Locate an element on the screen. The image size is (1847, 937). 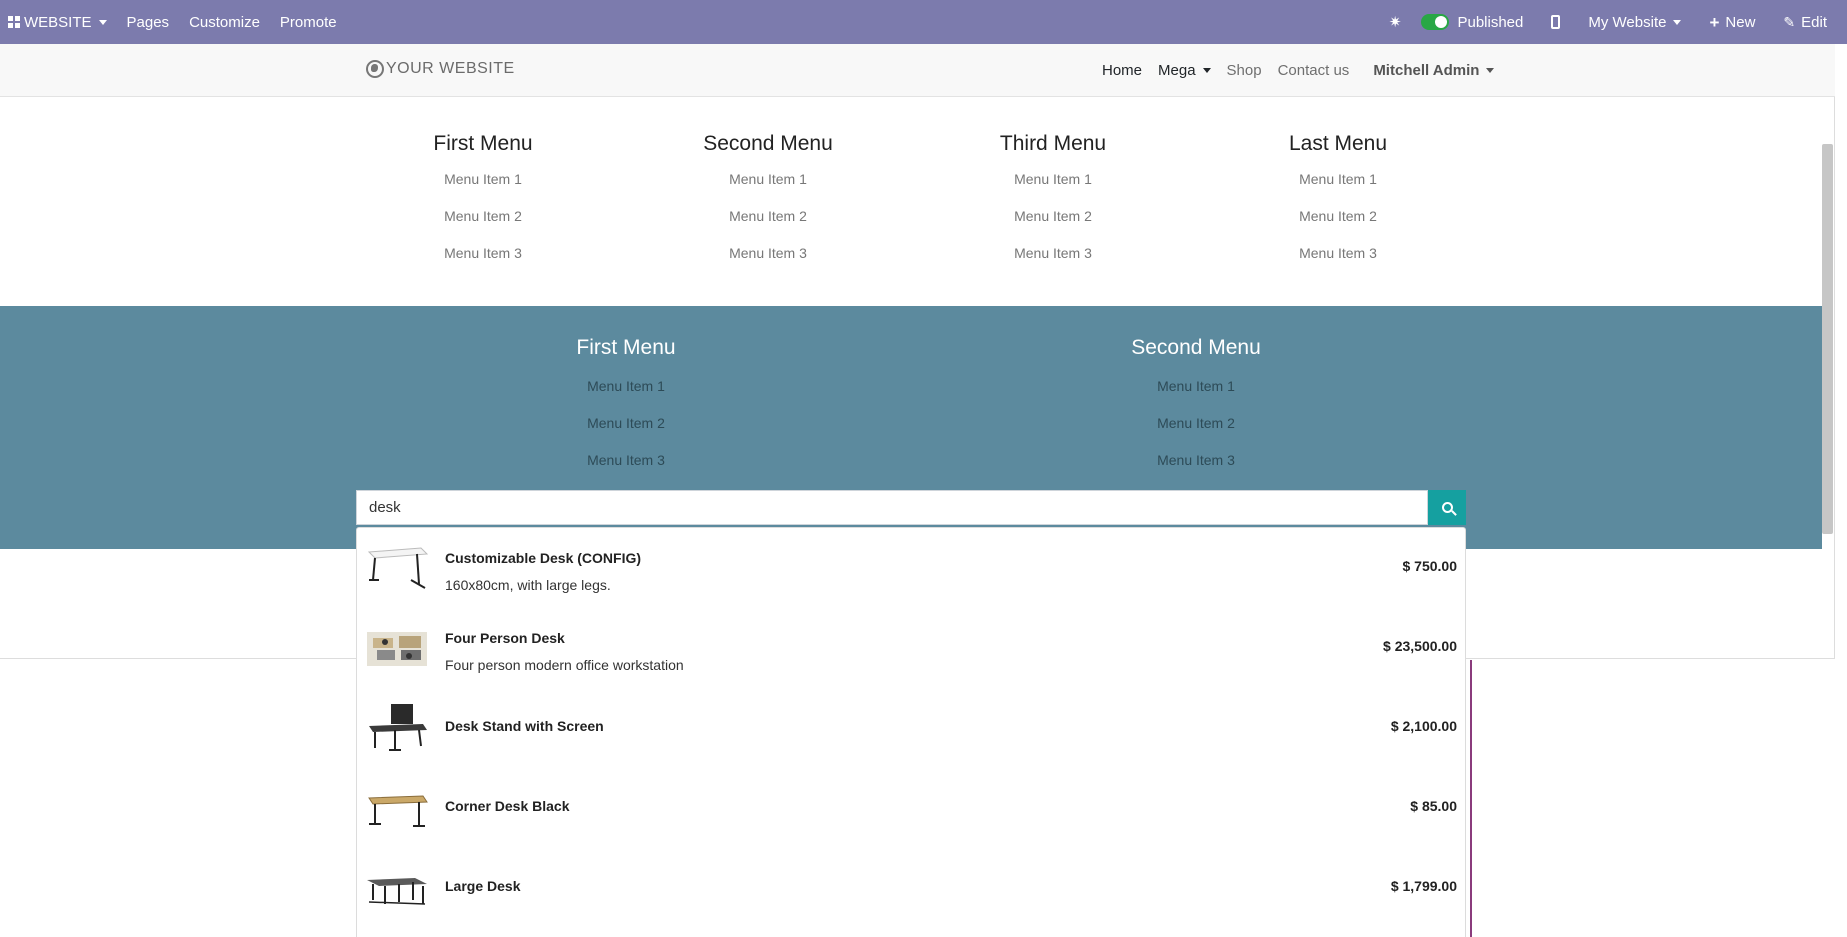
result-name: Customizable Desk (CONFIG) is located at coordinates (543, 558).